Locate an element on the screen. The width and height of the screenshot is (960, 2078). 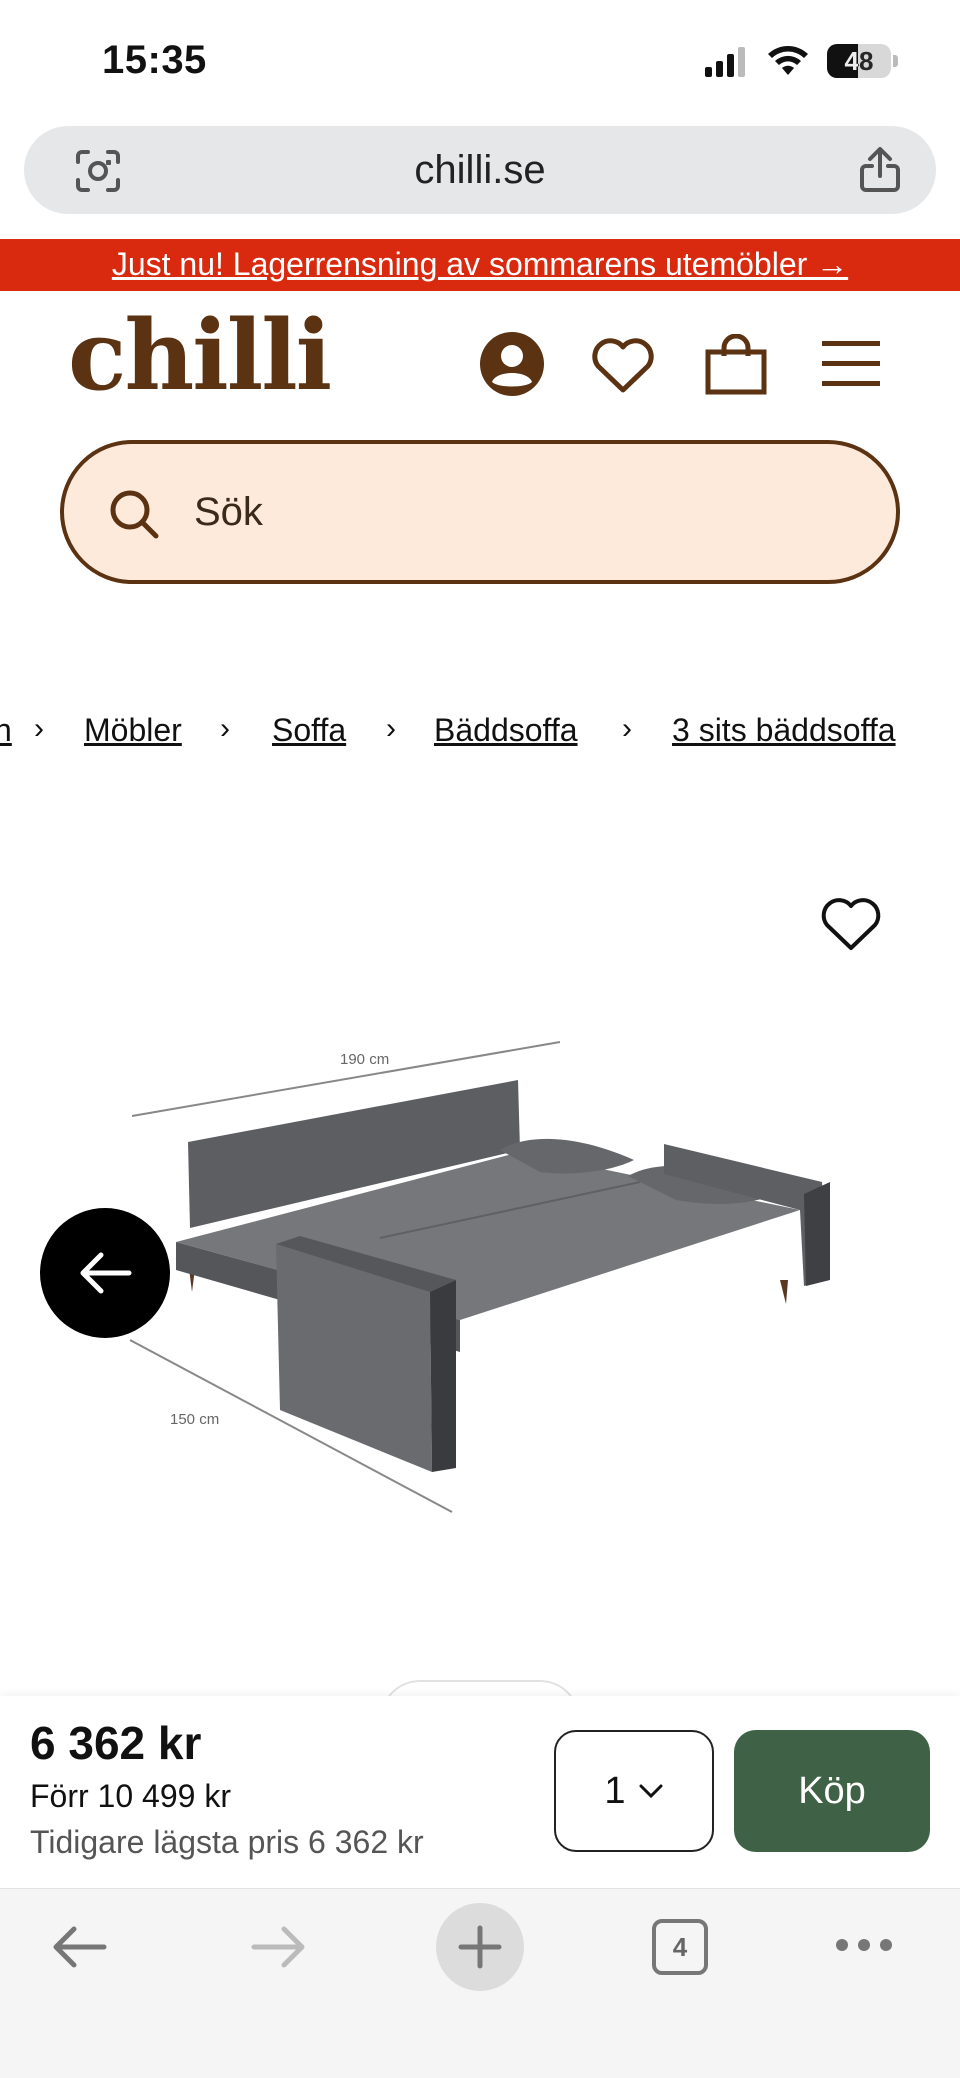
prev-image-button is located at coordinates (105, 1273).